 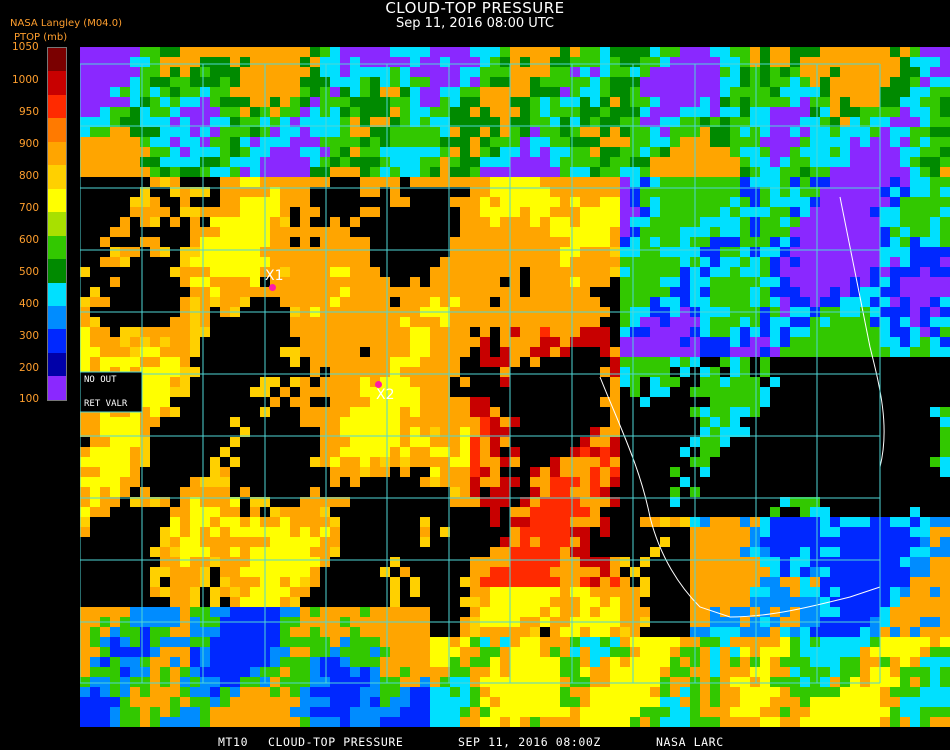 I want to click on legend-tick-label: 1050, so click(x=25, y=47).